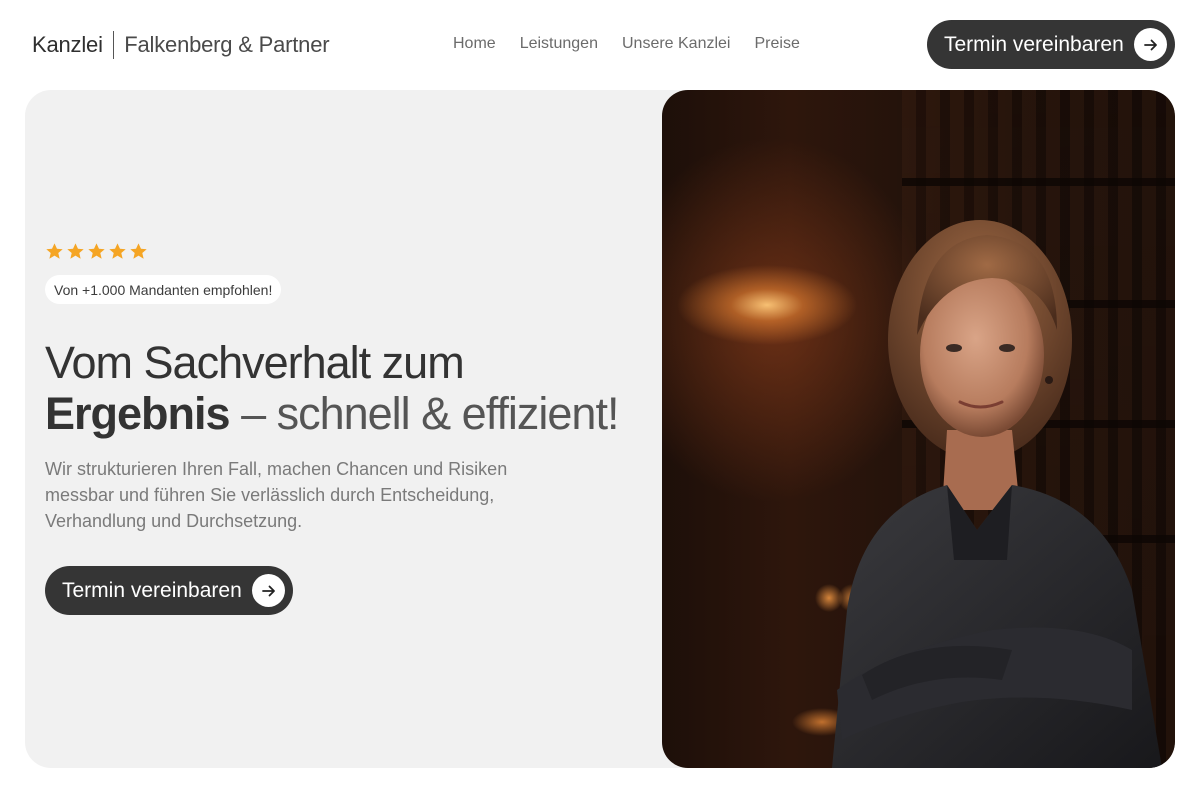 The image size is (1200, 800). Describe the element at coordinates (1034, 44) in the screenshot. I see `header-appointment-label: Termin vereinbaren` at that location.